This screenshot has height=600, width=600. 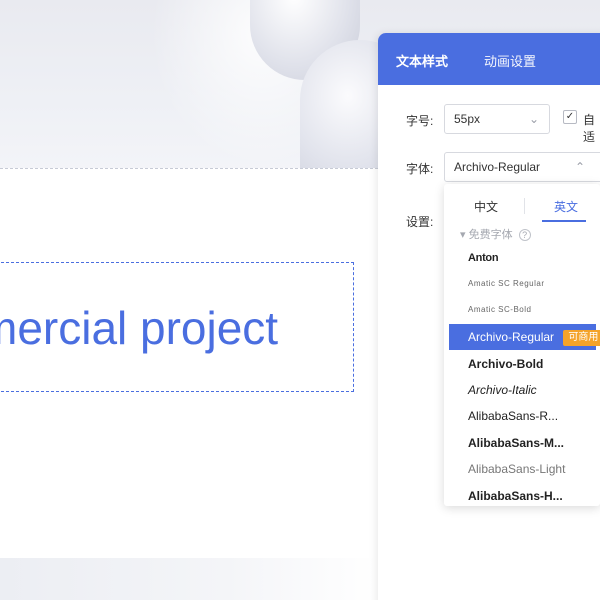 I want to click on dropdown-tab-chinese: 中文, so click(x=486, y=206).